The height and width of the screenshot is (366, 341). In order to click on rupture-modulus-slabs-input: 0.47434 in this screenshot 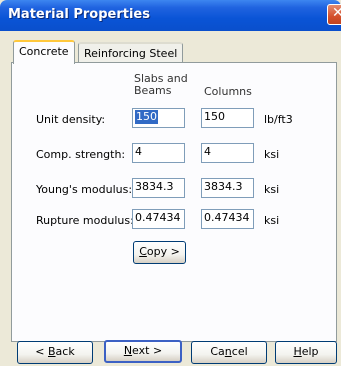, I will do `click(158, 219)`.